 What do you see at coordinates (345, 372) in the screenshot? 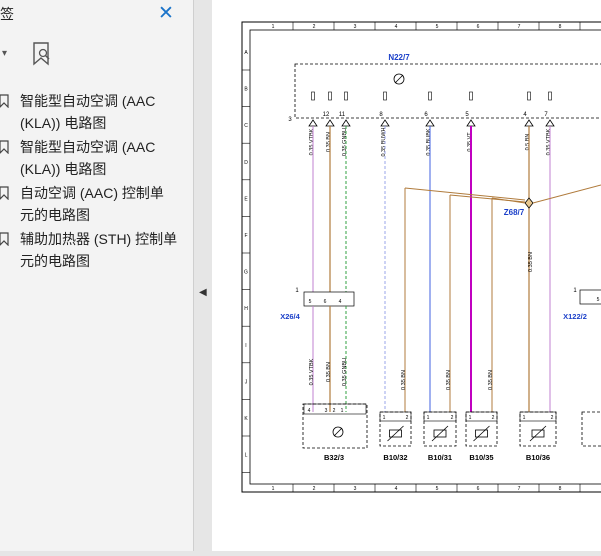
I see `wire-label: 0.35 GNBU` at bounding box center [345, 372].